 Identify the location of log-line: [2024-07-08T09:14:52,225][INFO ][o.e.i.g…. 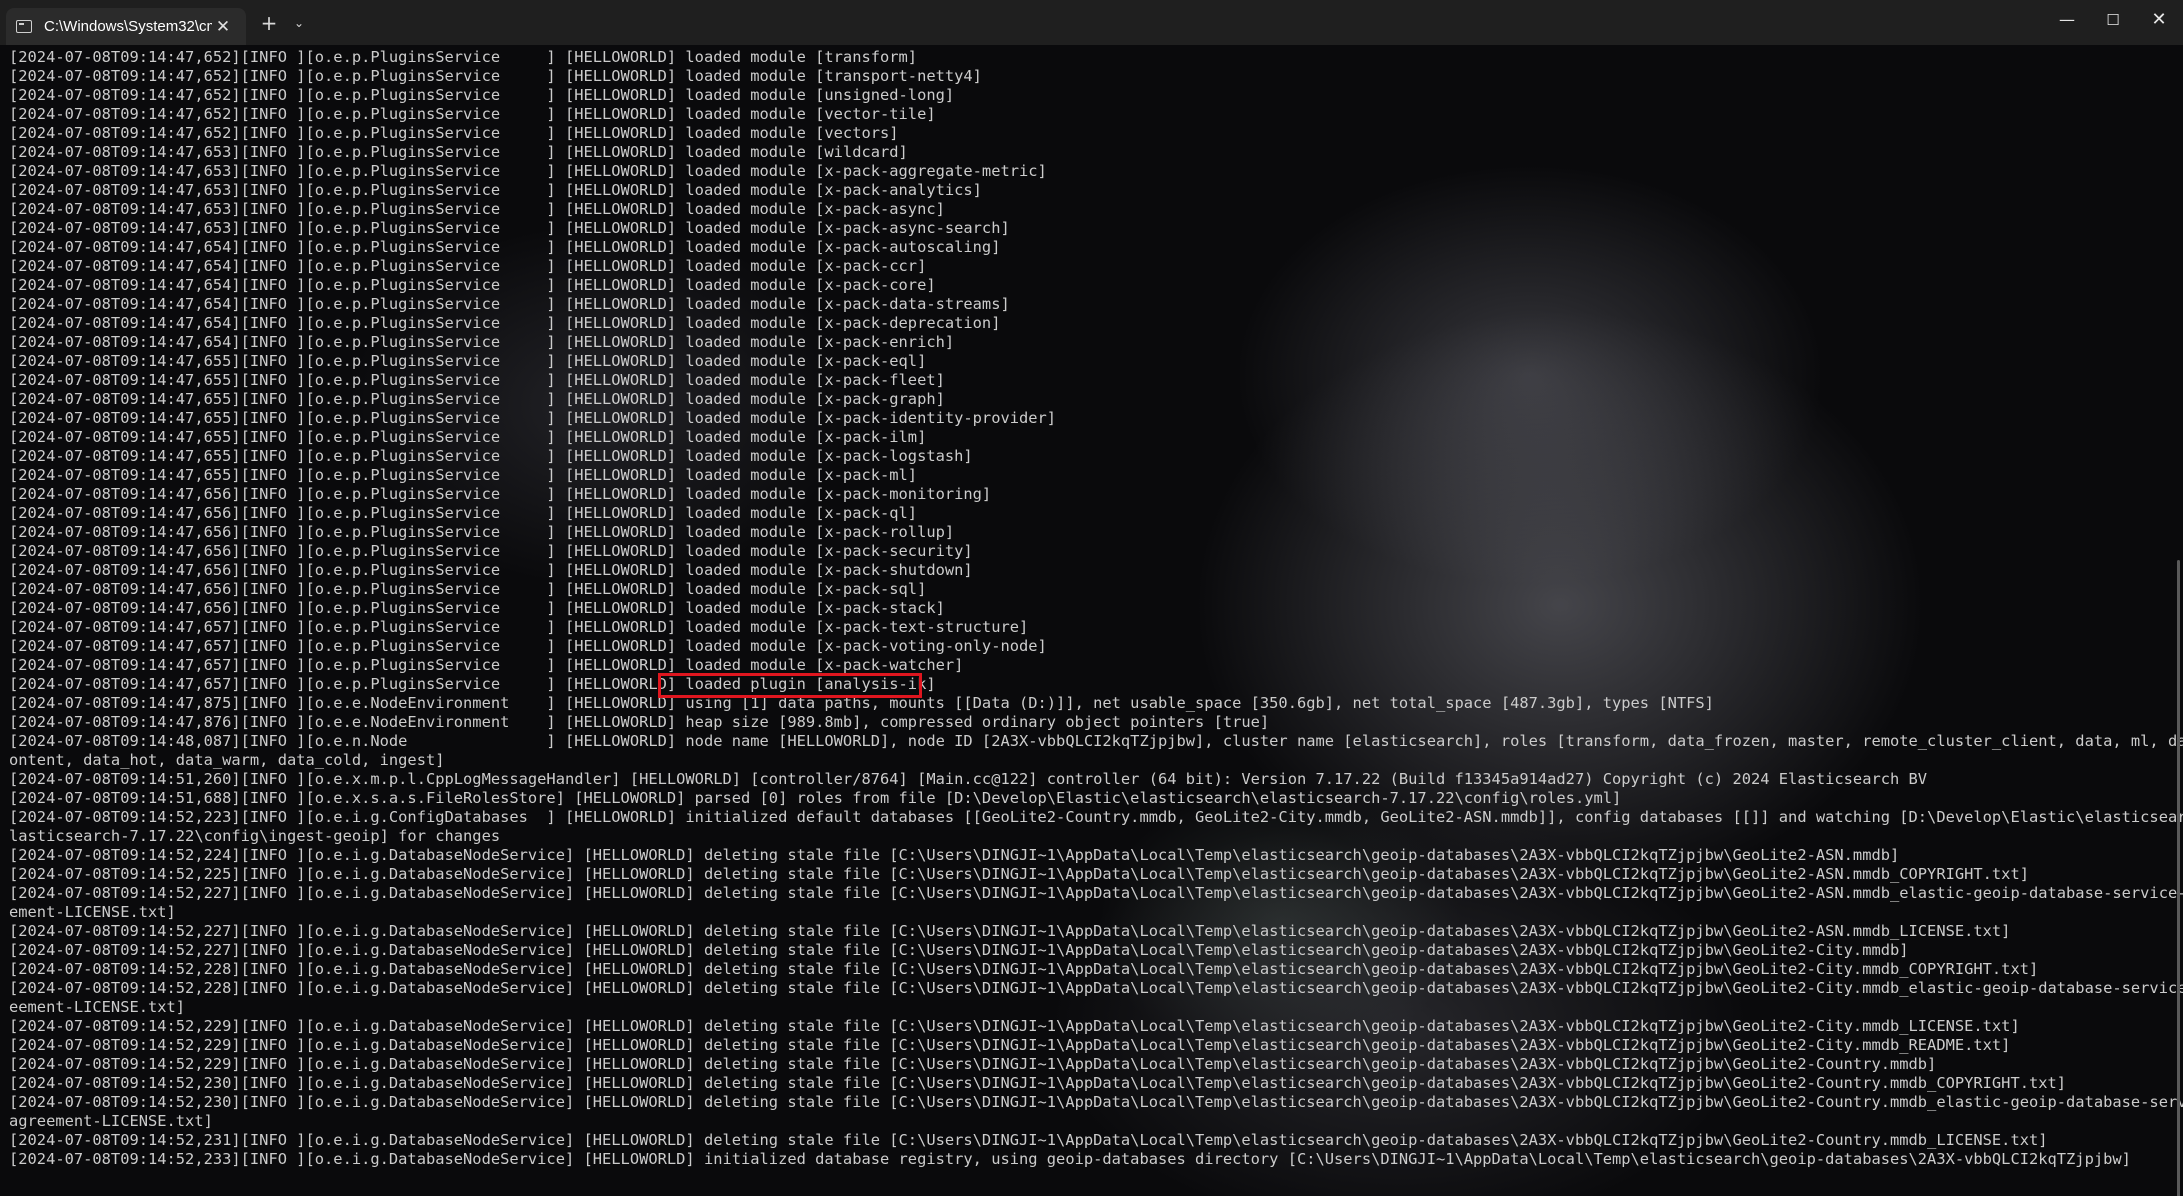
(1019, 874).